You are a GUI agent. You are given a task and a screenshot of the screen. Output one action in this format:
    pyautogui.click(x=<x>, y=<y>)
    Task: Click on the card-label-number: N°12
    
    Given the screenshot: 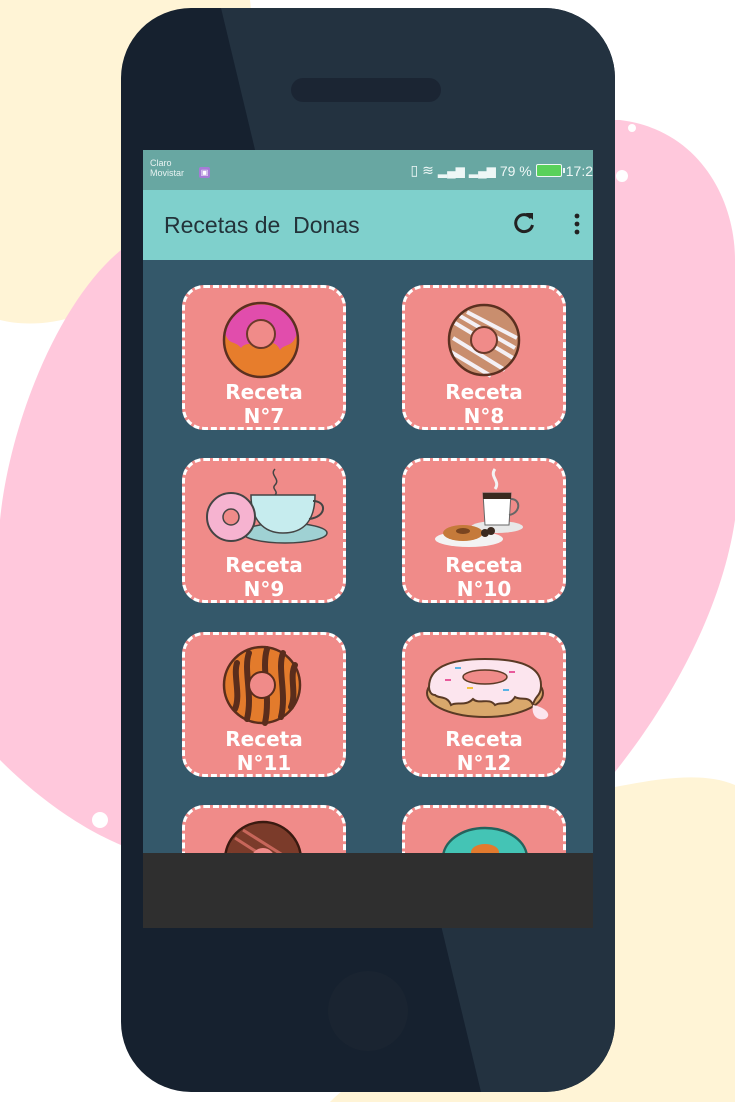 What is the action you would take?
    pyautogui.click(x=484, y=763)
    